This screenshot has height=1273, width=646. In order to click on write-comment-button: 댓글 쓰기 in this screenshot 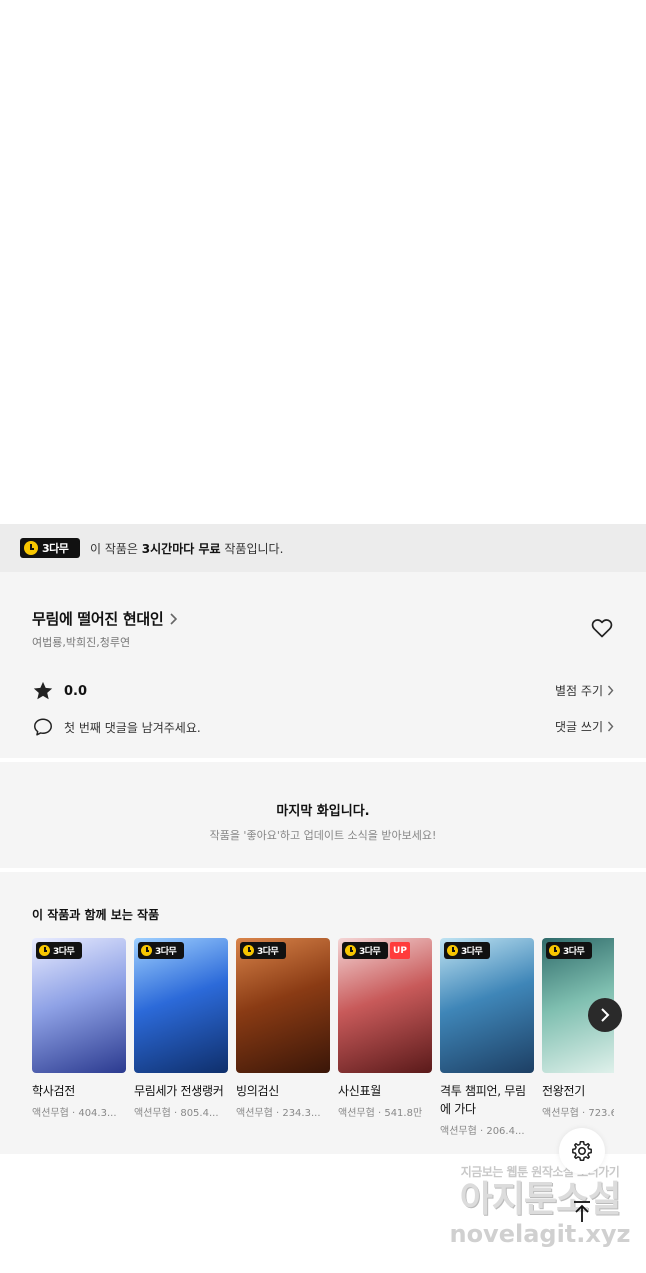, I will do `click(584, 726)`.